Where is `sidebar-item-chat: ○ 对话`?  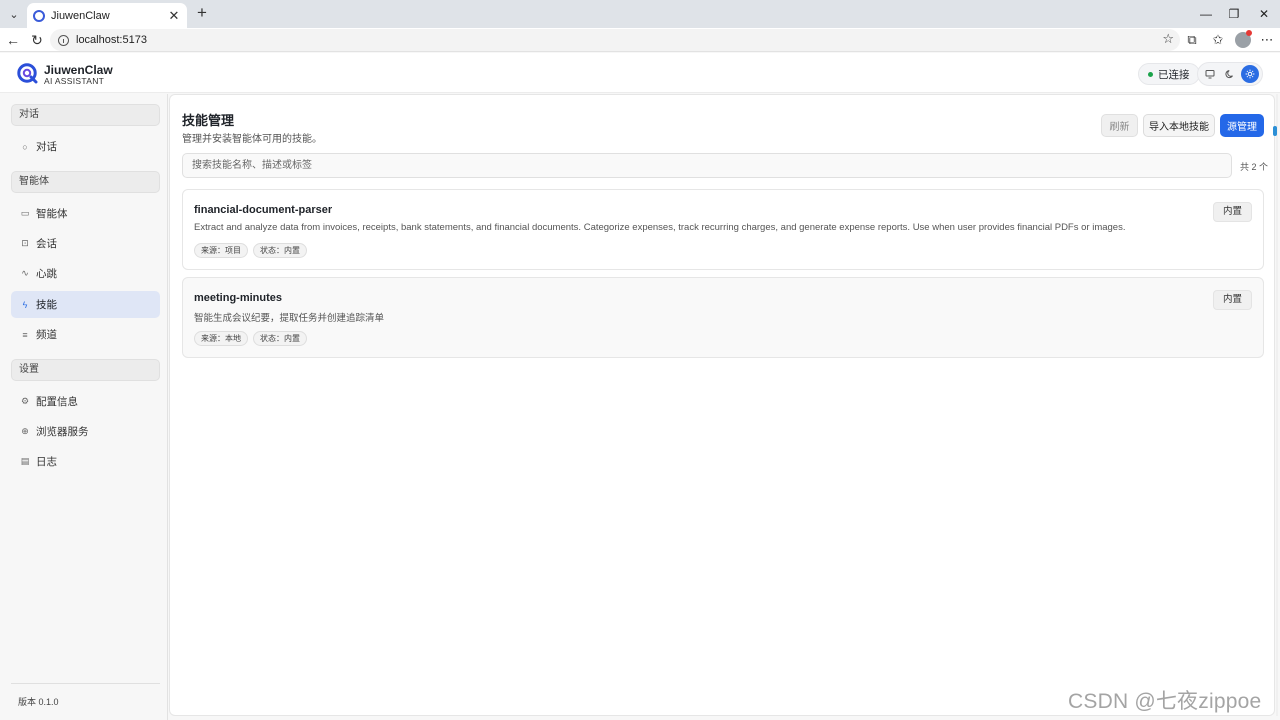
sidebar-item-chat: ○ 对话 is located at coordinates (85, 146).